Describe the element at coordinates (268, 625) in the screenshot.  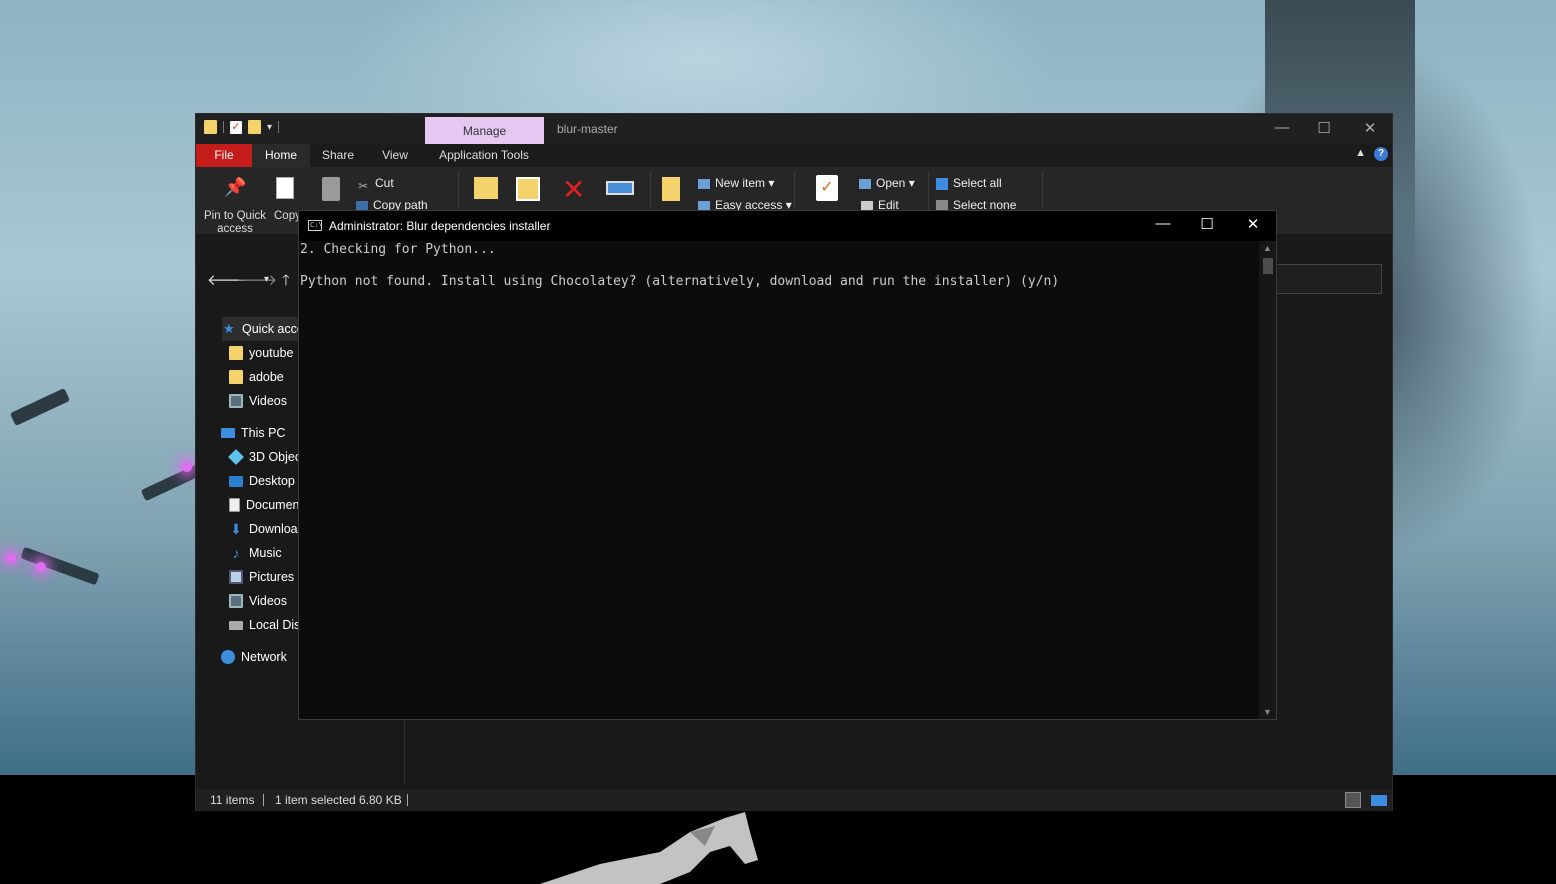
I see `sidebar-item-local-disk: Local Disk` at that location.